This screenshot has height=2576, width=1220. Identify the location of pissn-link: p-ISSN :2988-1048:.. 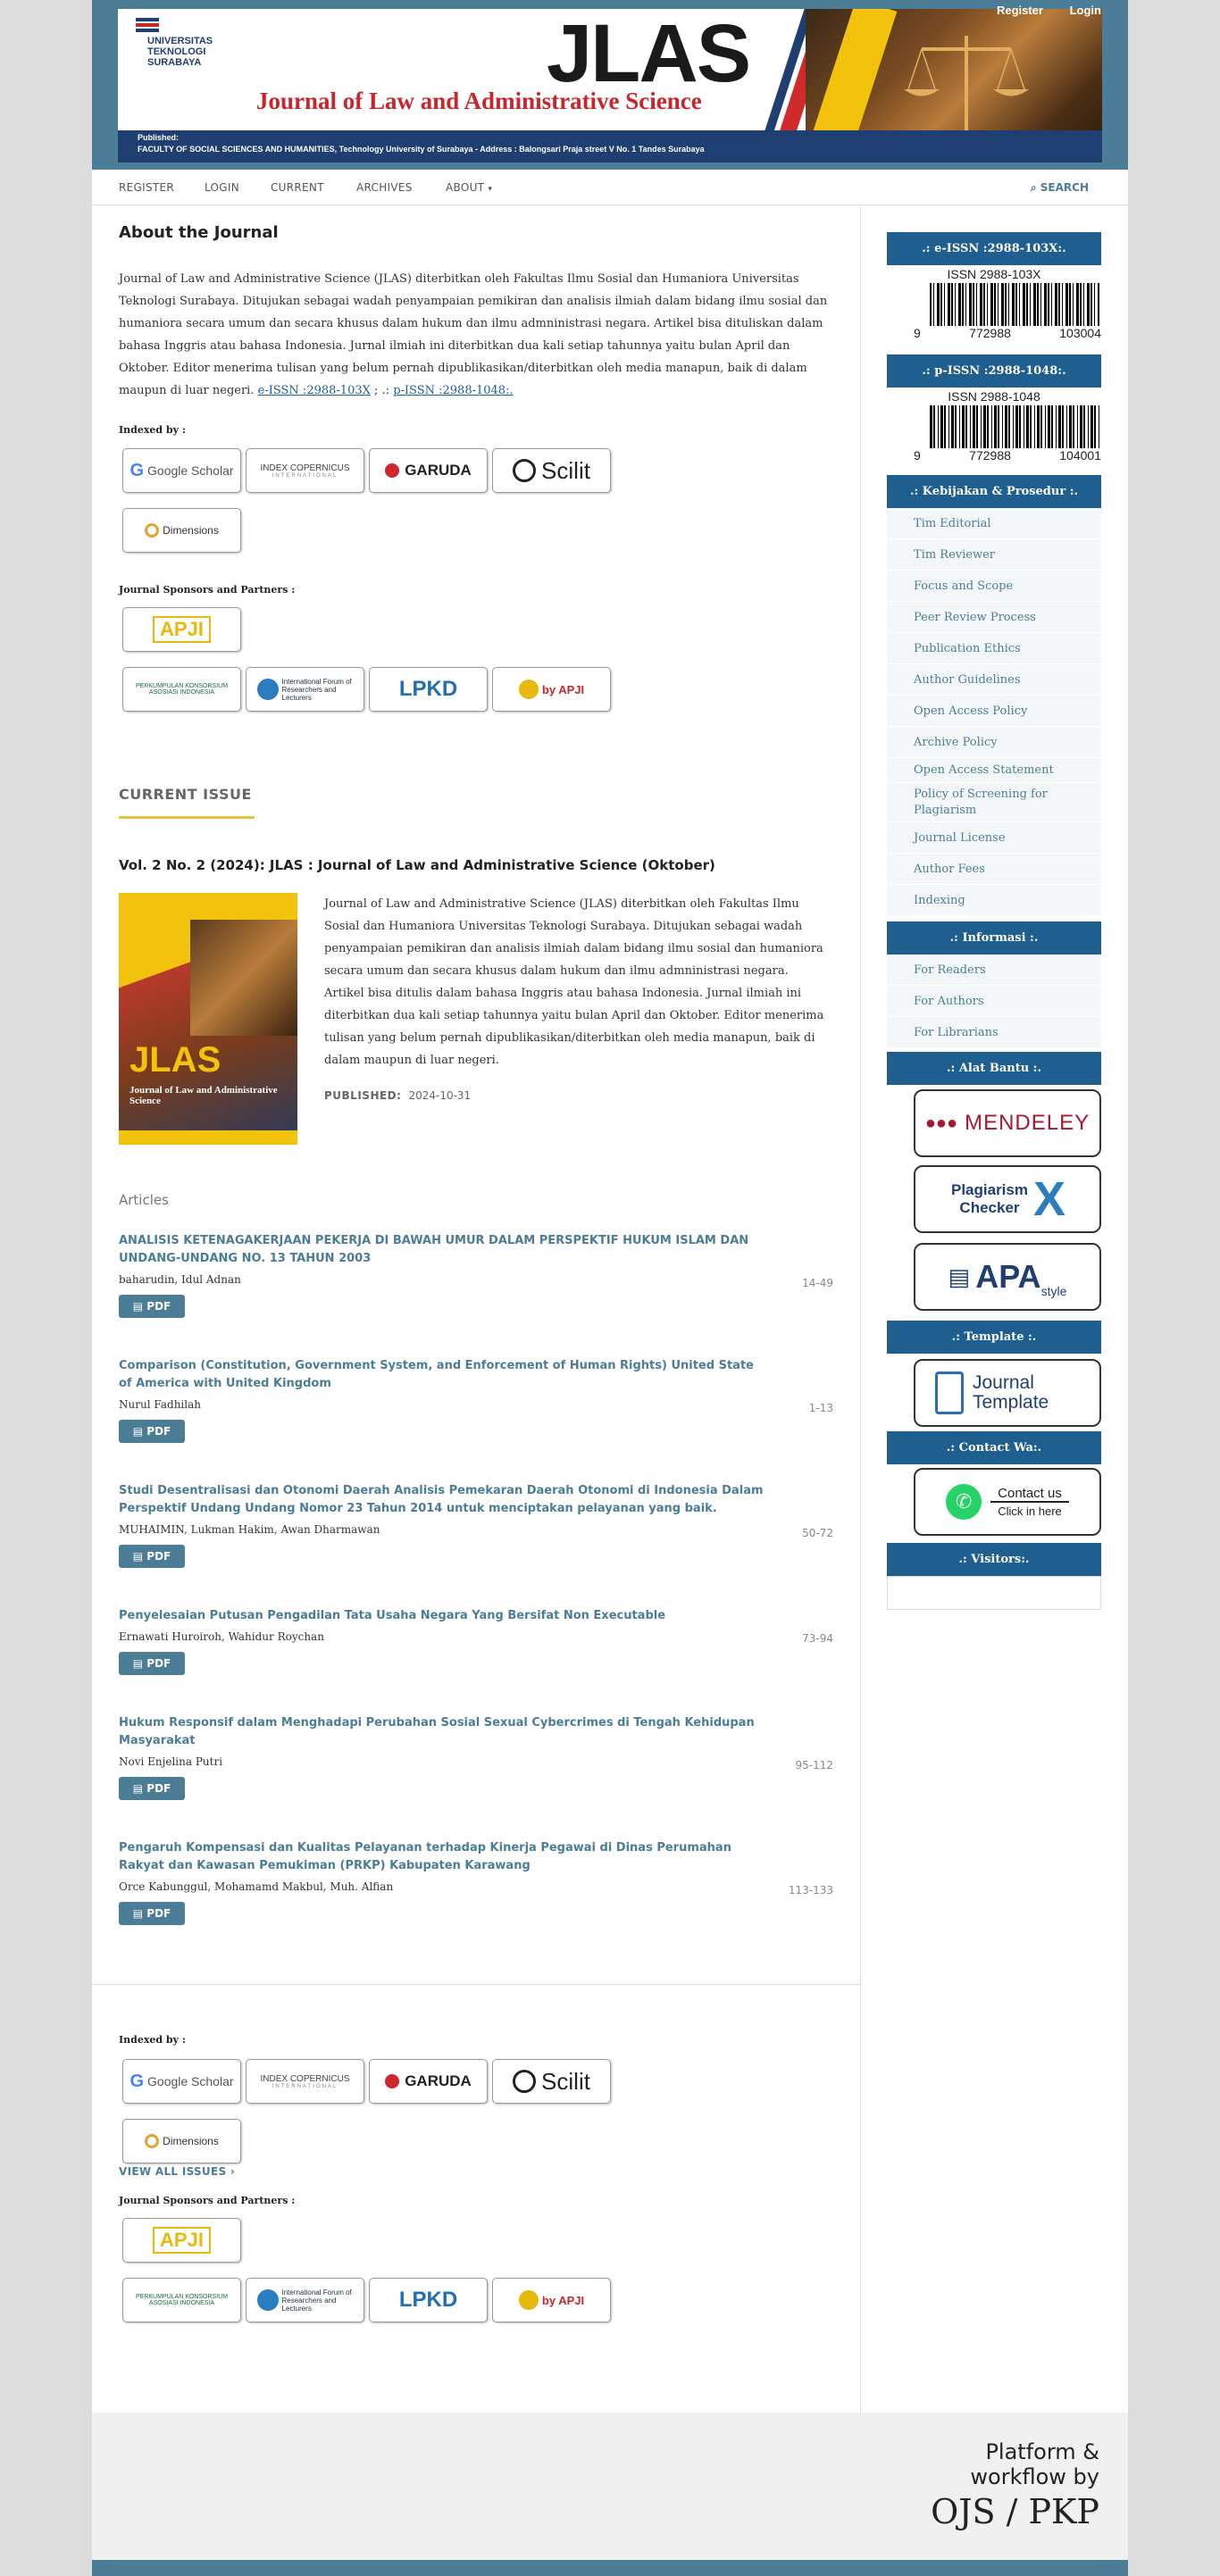
(453, 390).